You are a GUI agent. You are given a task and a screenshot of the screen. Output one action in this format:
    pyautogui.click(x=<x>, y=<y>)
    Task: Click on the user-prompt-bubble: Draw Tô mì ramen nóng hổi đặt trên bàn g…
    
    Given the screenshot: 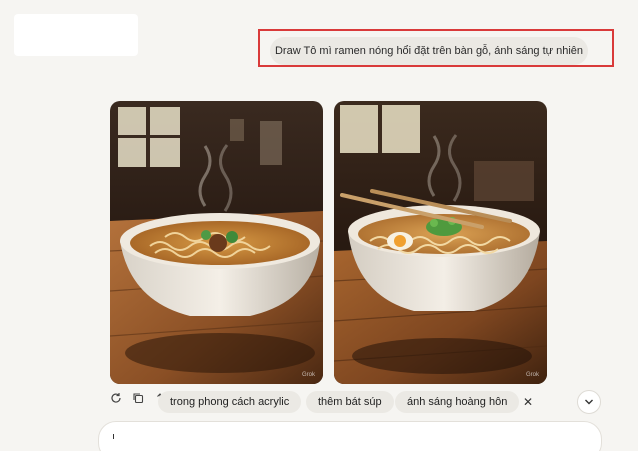 What is the action you would take?
    pyautogui.click(x=429, y=51)
    